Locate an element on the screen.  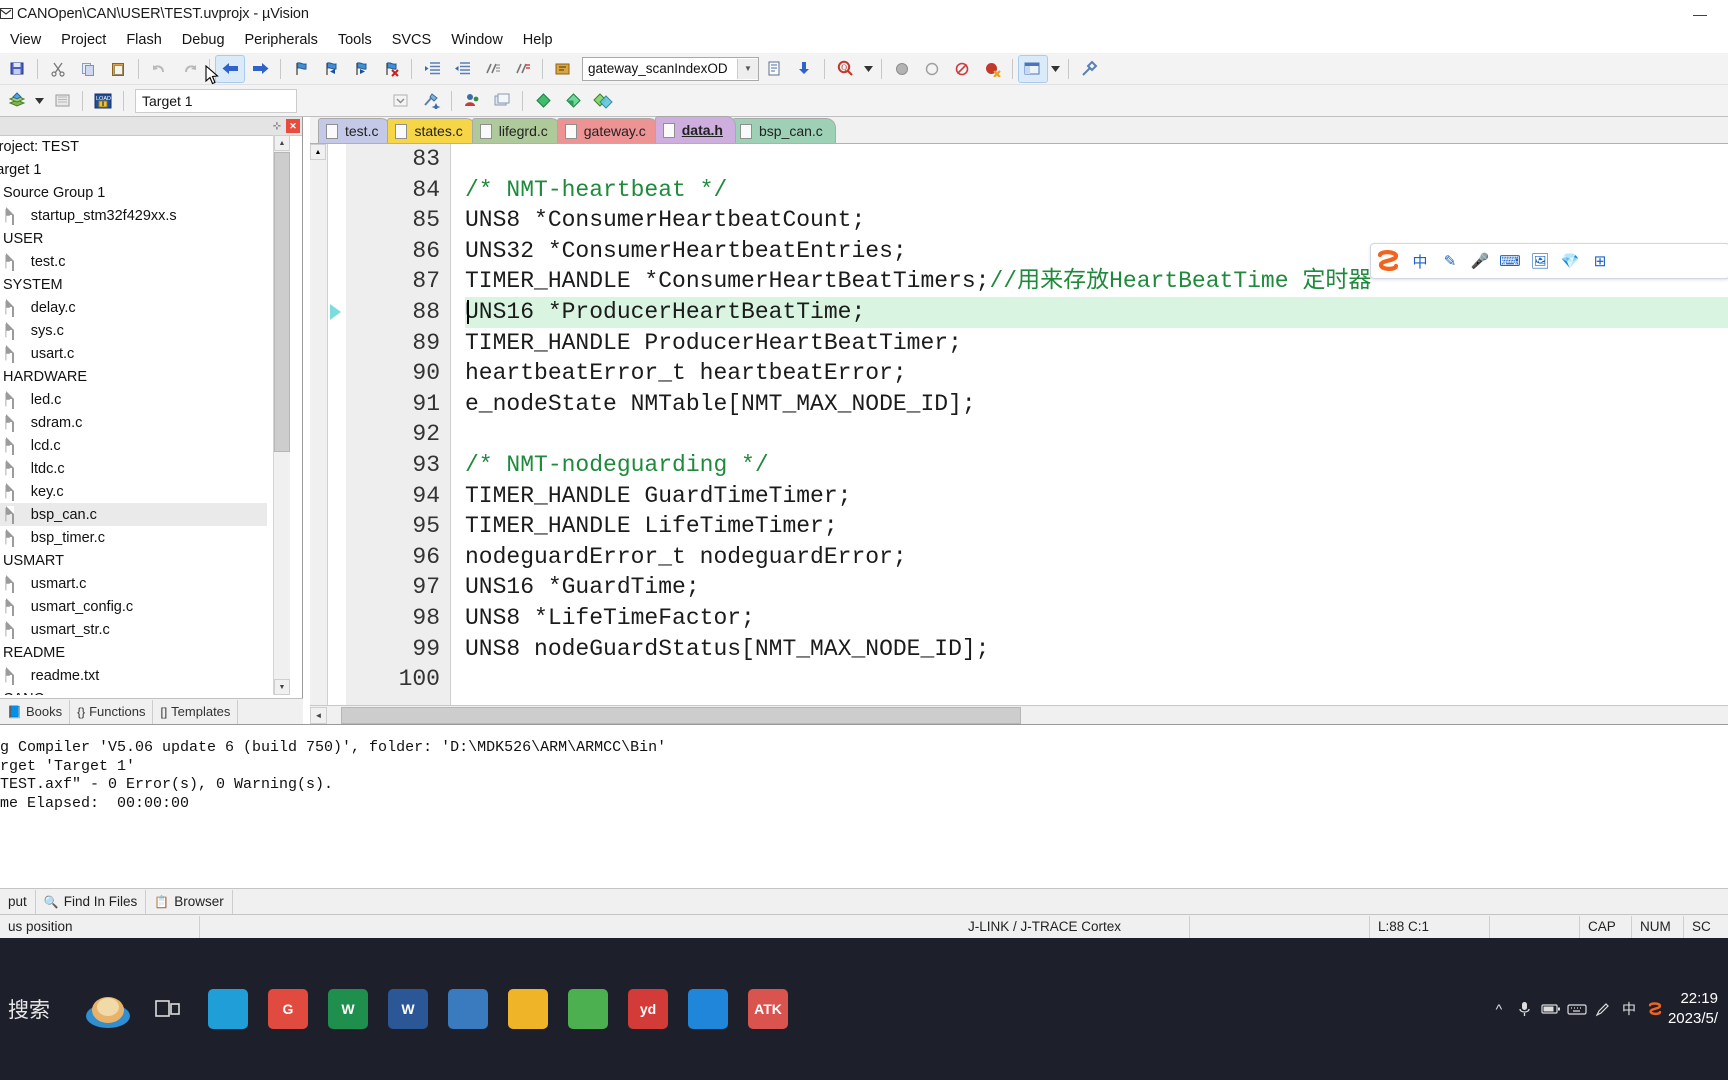
menu-item-help: Help is located at coordinates (538, 40).